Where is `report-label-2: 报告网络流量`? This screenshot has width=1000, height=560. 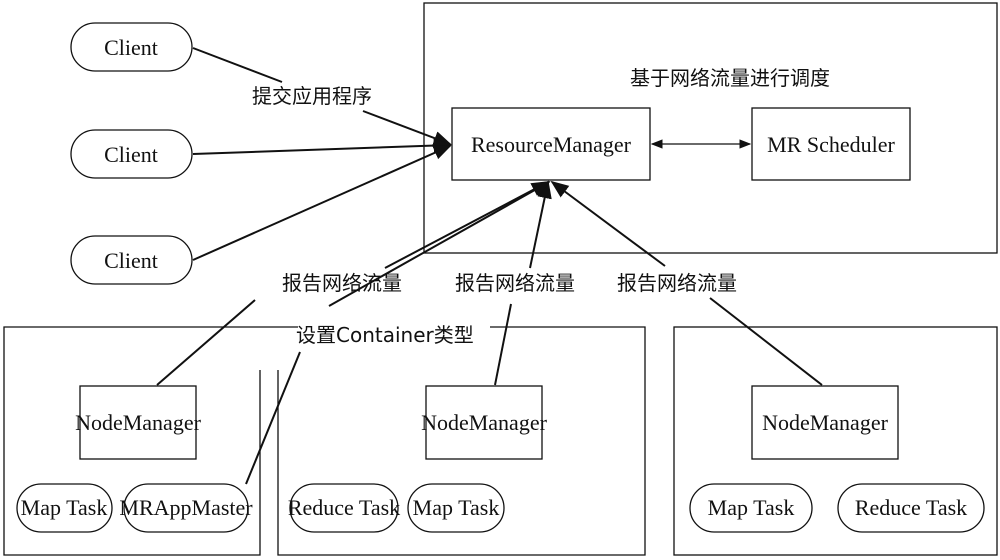 report-label-2: 报告网络流量 is located at coordinates (515, 283).